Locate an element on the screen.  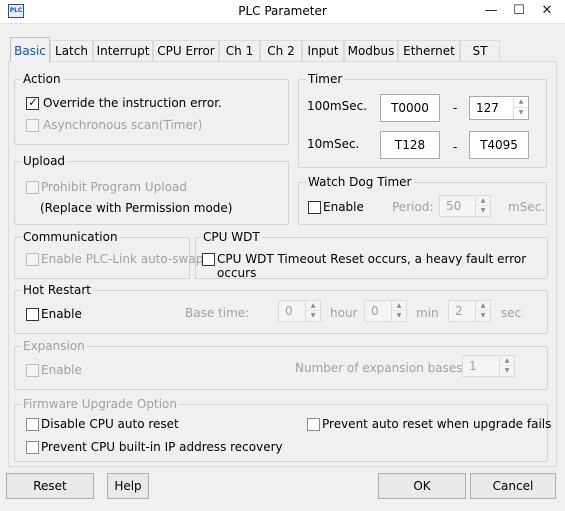
timer-10ms-to: T4095 is located at coordinates (499, 145).